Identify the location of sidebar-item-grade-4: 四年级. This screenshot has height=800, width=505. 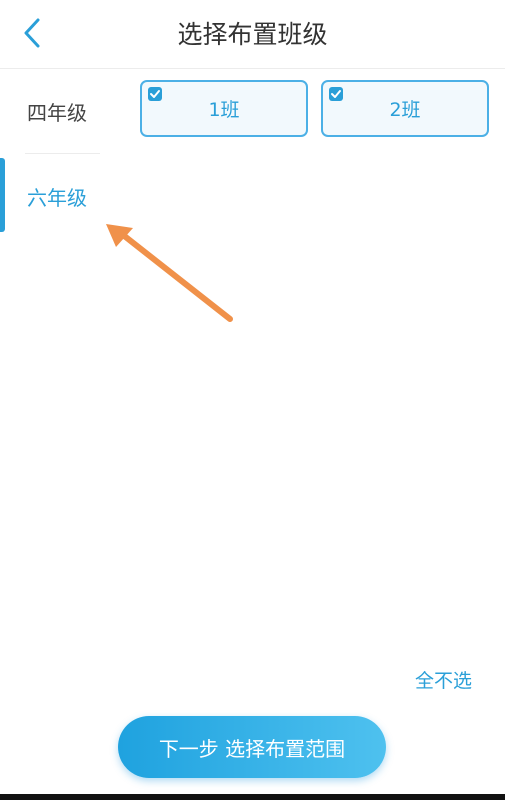
(52, 111).